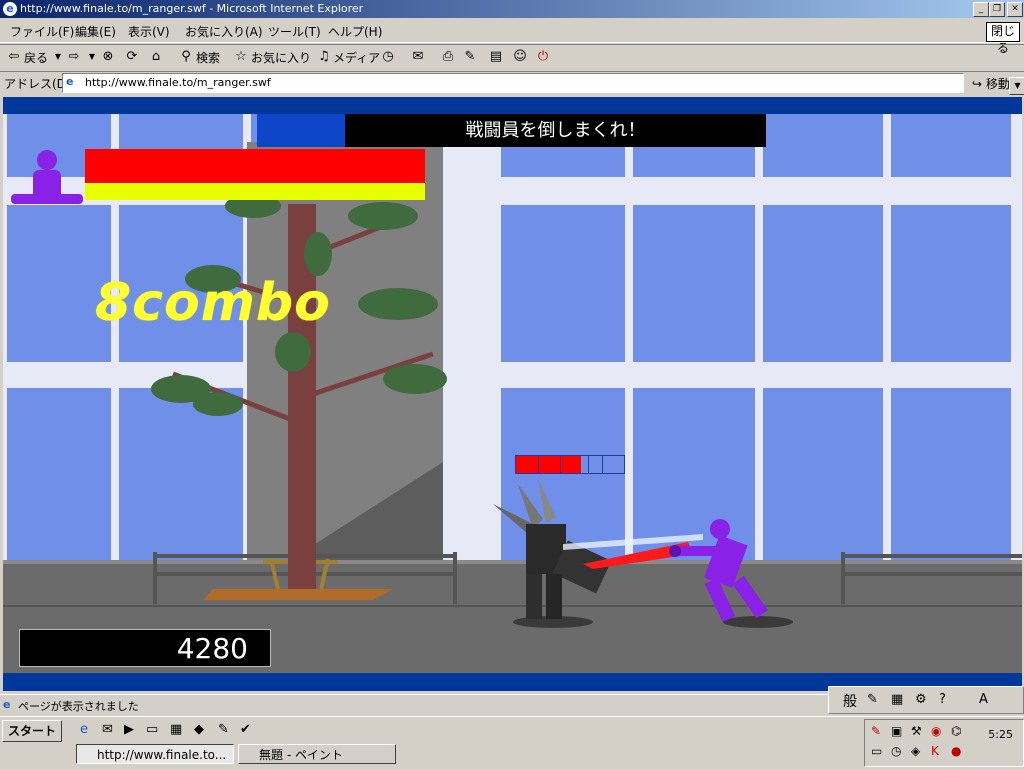  What do you see at coordinates (199, 729) in the screenshot?
I see `quicklaunch-tool-icon: ◆` at bounding box center [199, 729].